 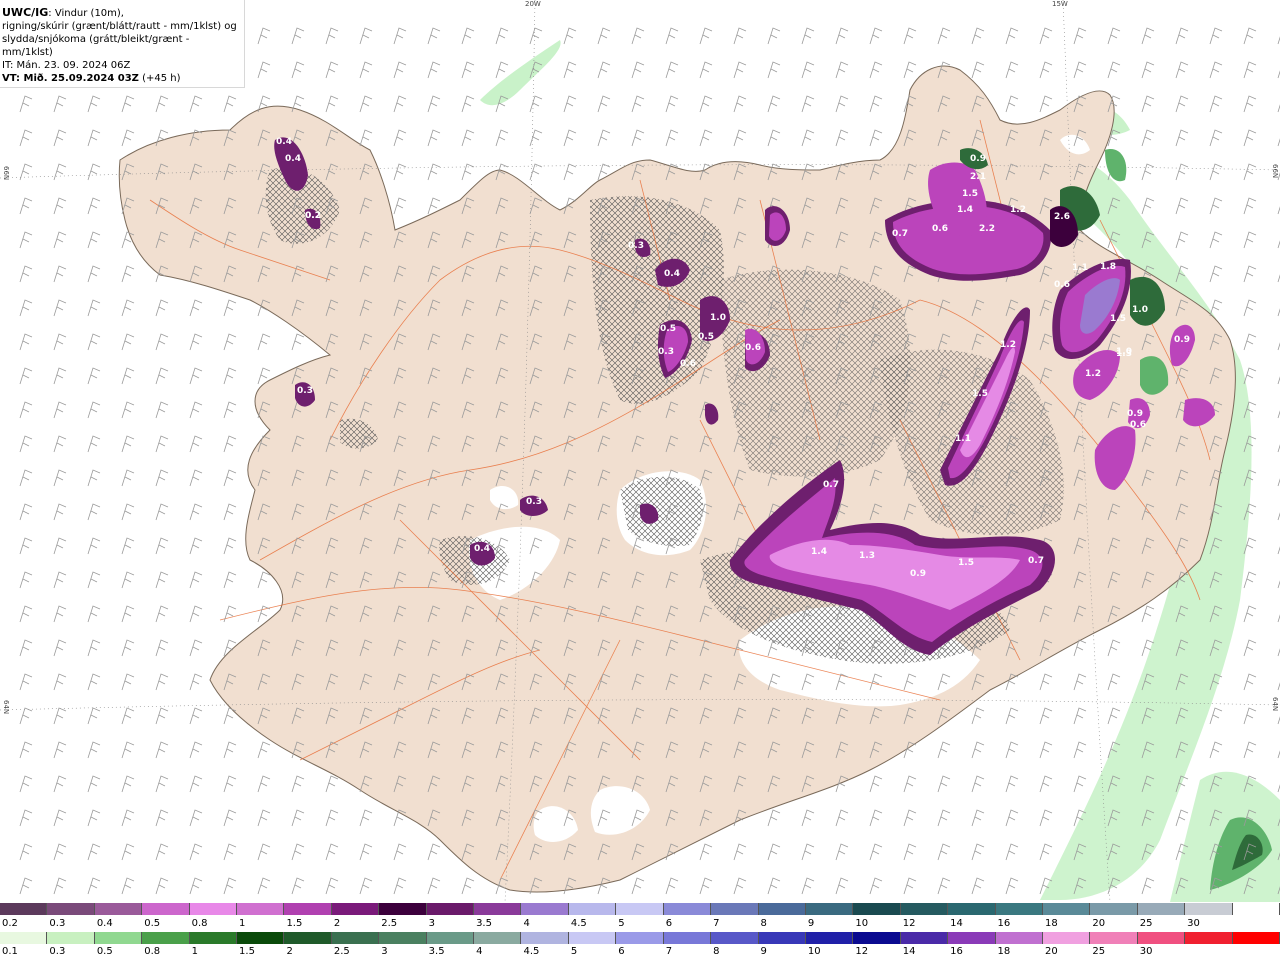 What do you see at coordinates (640, 909) in the screenshot?
I see `legend-snow-colorbar` at bounding box center [640, 909].